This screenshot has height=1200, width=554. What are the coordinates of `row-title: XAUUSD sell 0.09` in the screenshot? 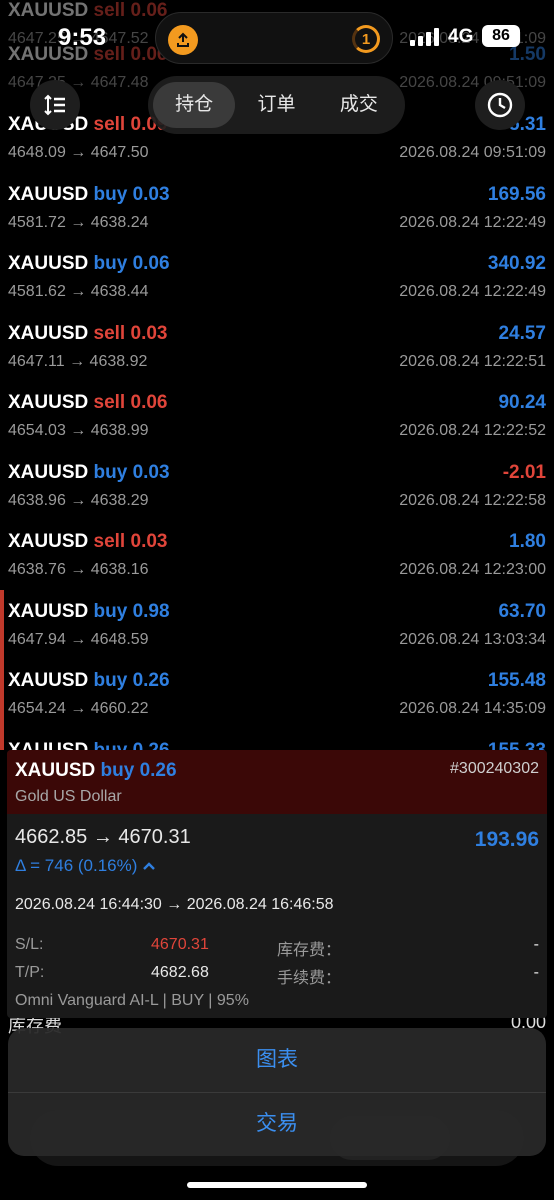 It's located at (87, 125).